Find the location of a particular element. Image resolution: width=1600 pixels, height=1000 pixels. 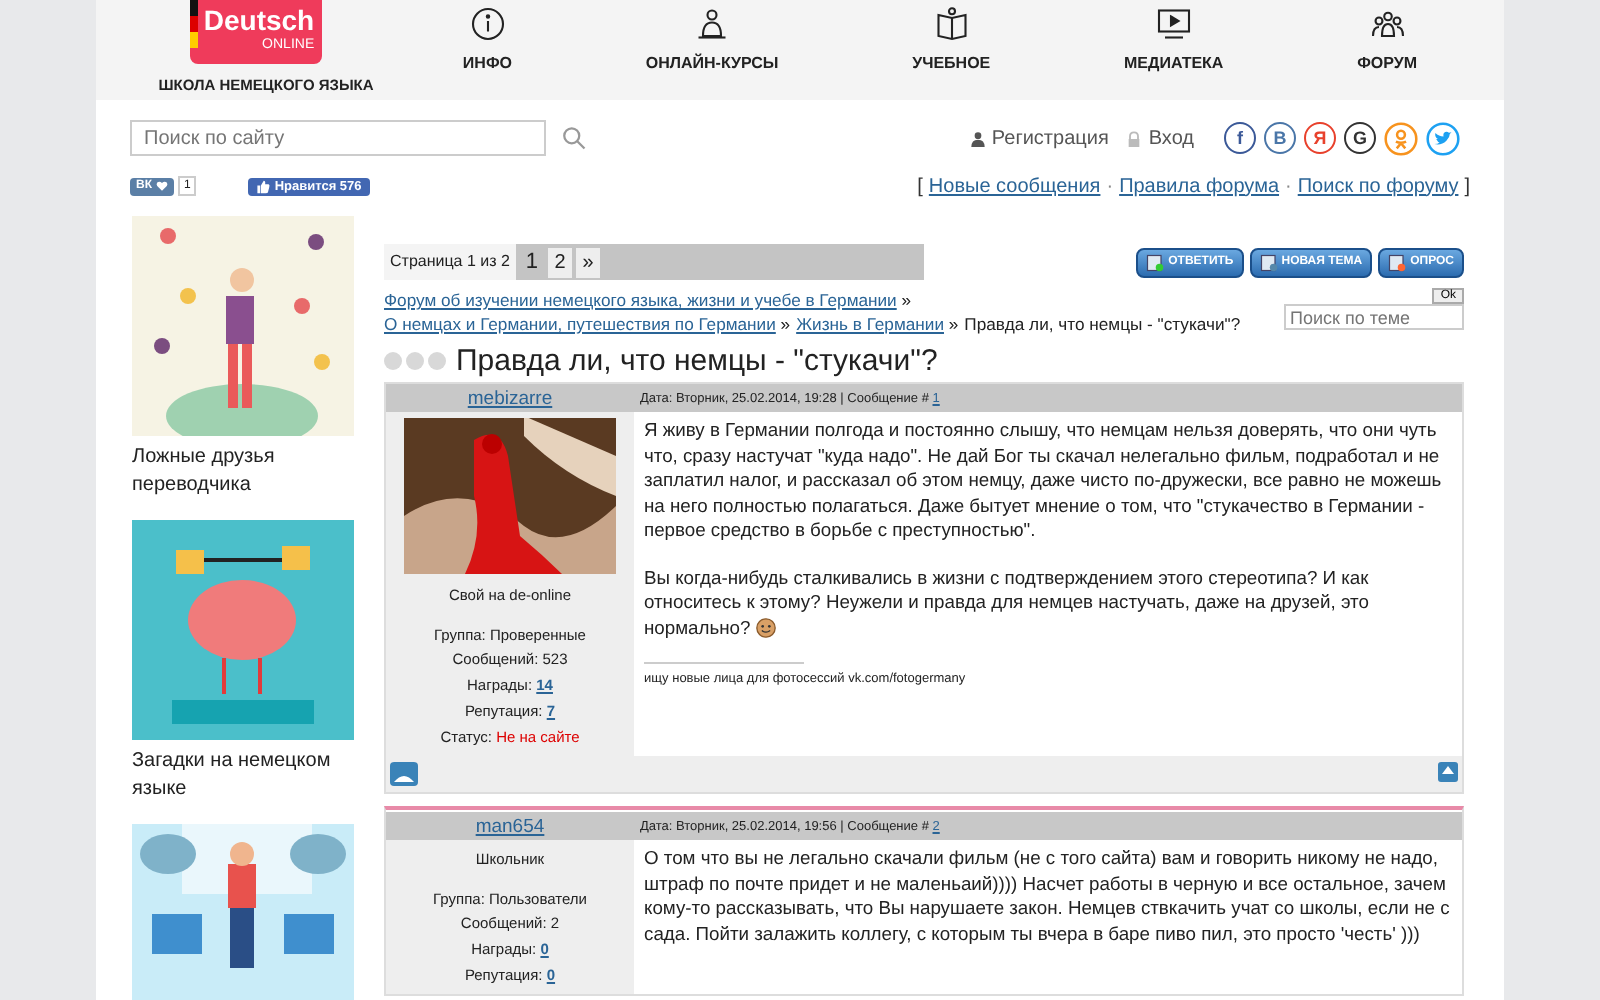

search-field: Поиск по сайту is located at coordinates (338, 138).